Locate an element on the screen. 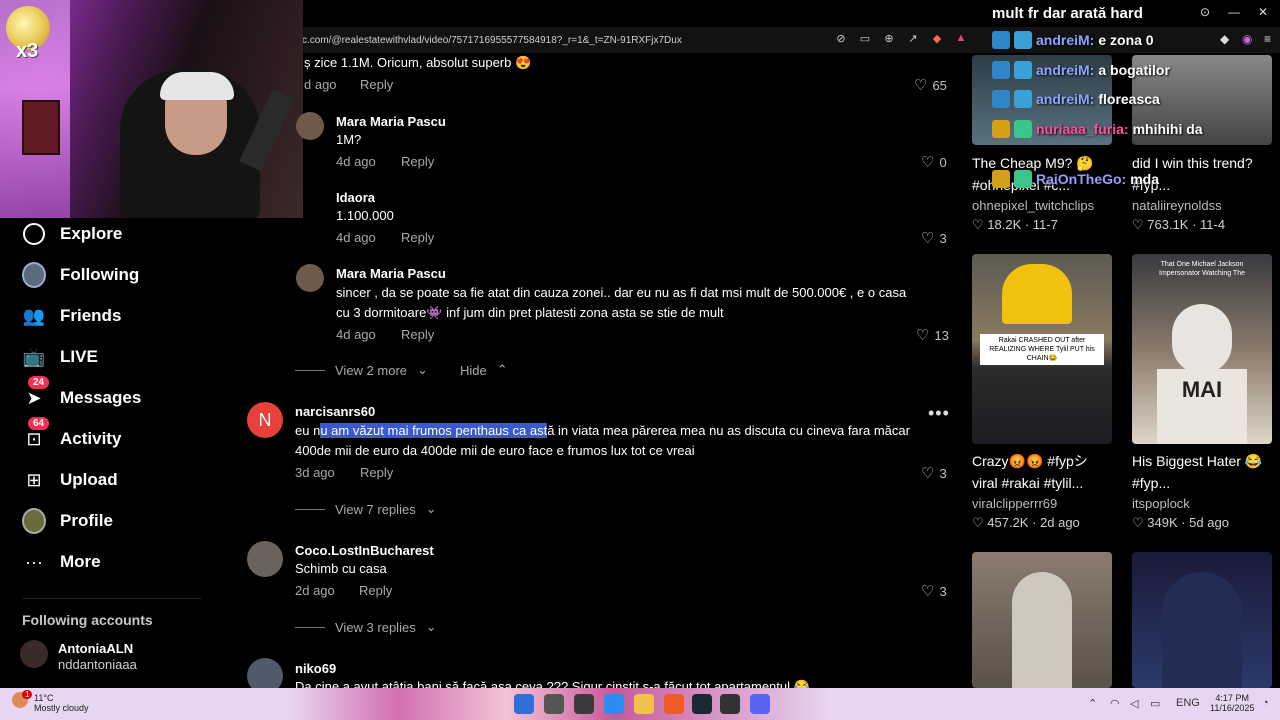 Image resolution: width=1280 pixels, height=720 pixels. battery-icon: ▭ is located at coordinates (1155, 703).